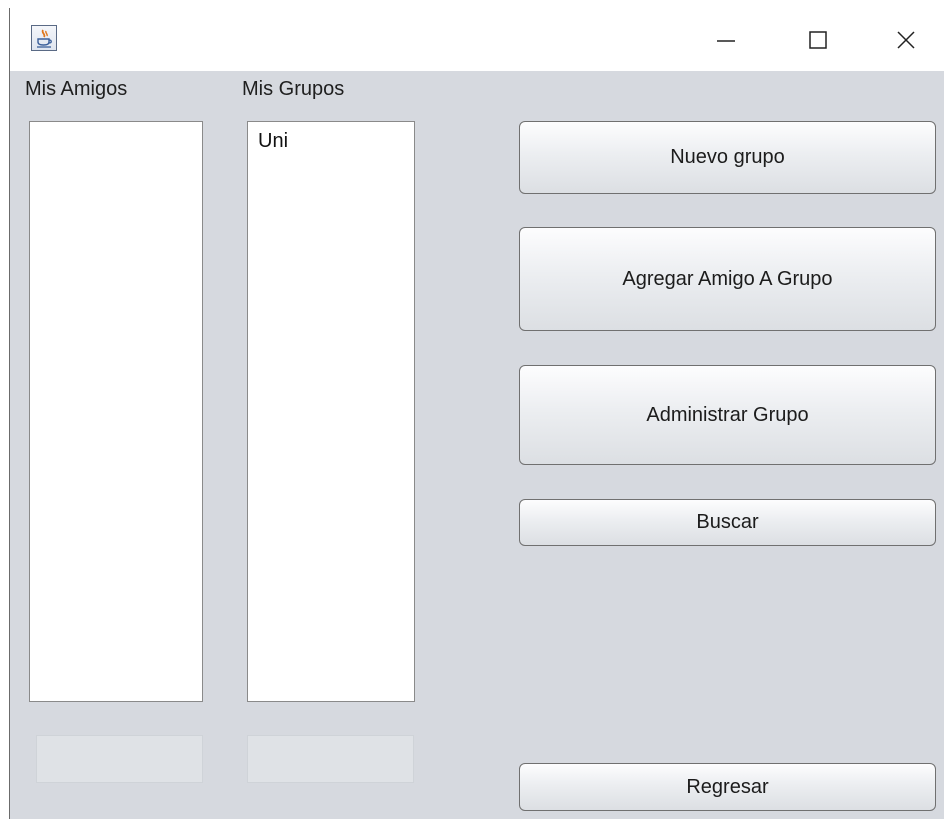  What do you see at coordinates (477, 39) in the screenshot?
I see `title-bar` at bounding box center [477, 39].